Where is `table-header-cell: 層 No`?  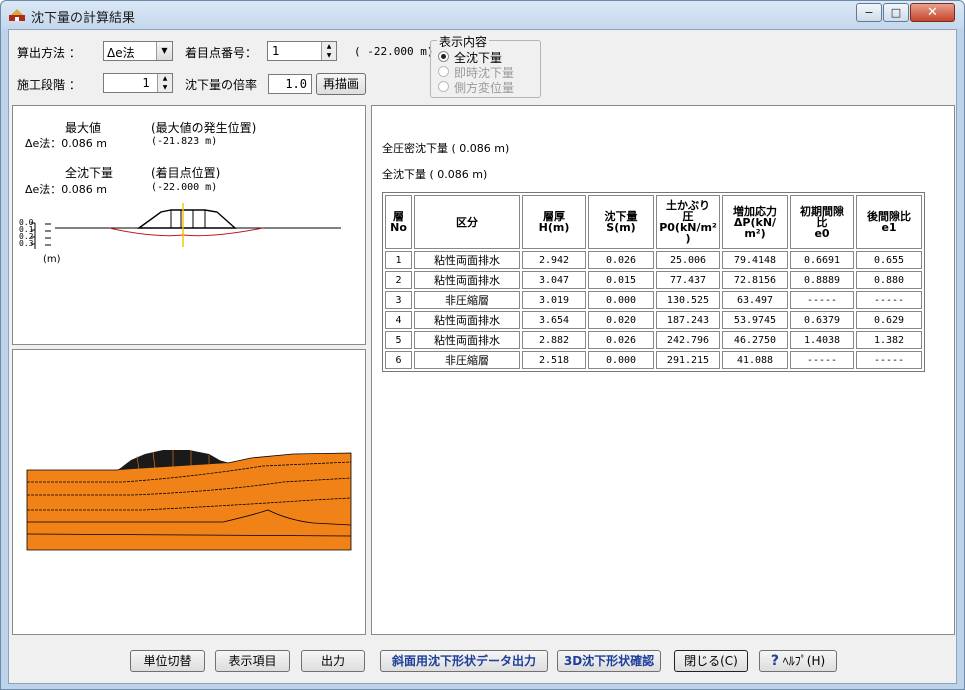
table-header-cell: 層 No is located at coordinates (398, 222).